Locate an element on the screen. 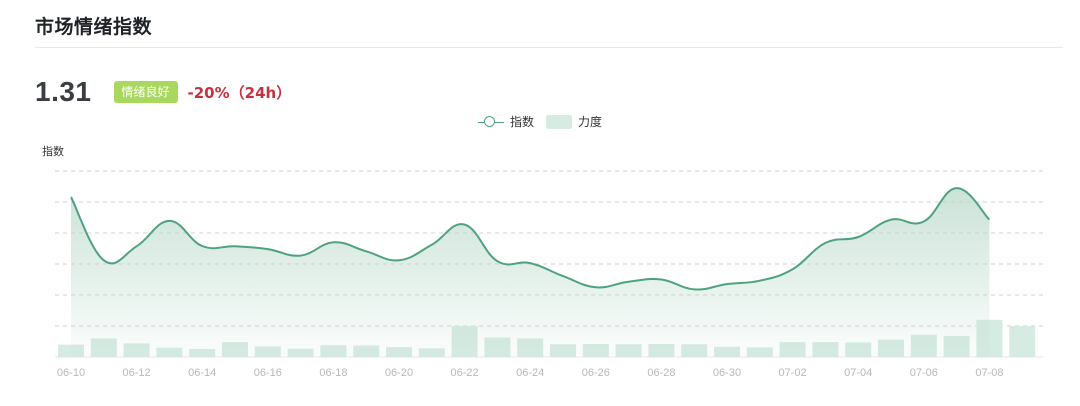 Image resolution: width=1080 pixels, height=406 pixels. x-tick-label: 06-26 is located at coordinates (596, 373).